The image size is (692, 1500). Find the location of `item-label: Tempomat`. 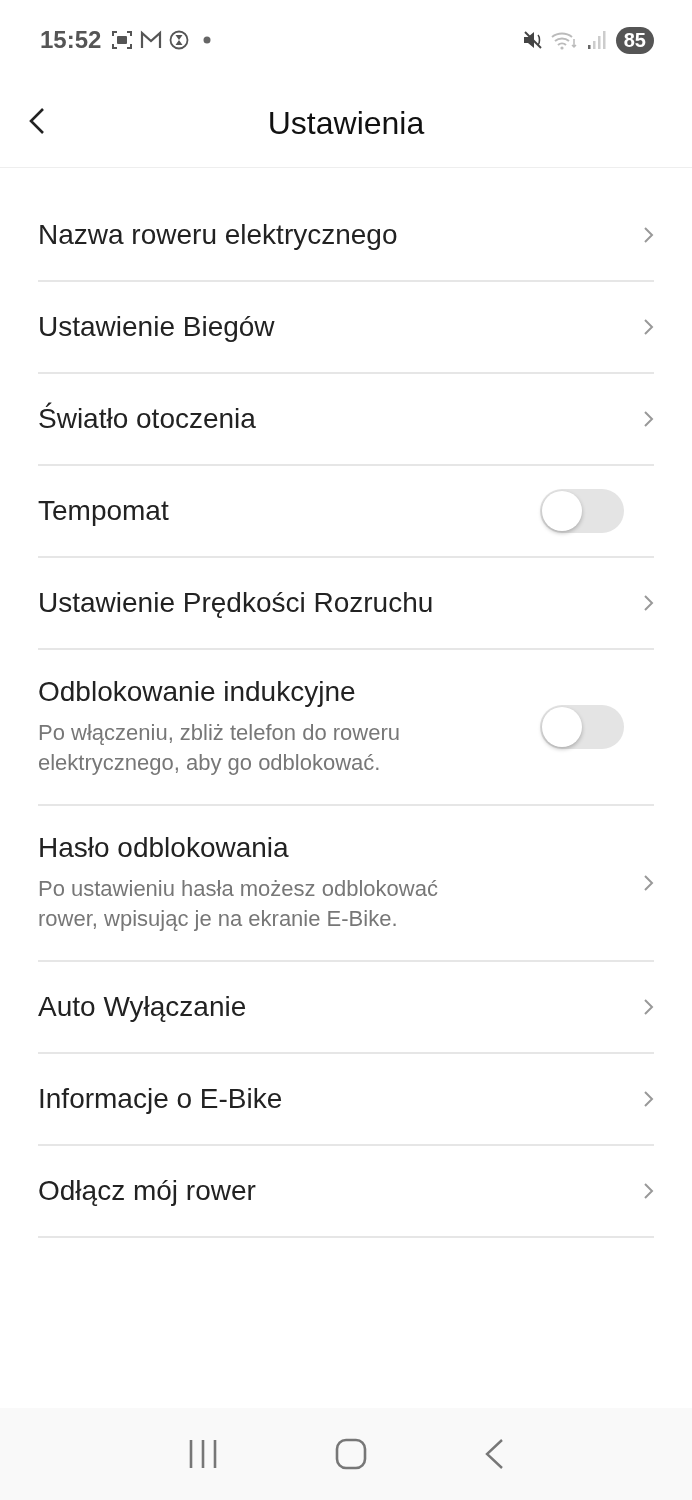

item-label: Tempomat is located at coordinates (104, 511).